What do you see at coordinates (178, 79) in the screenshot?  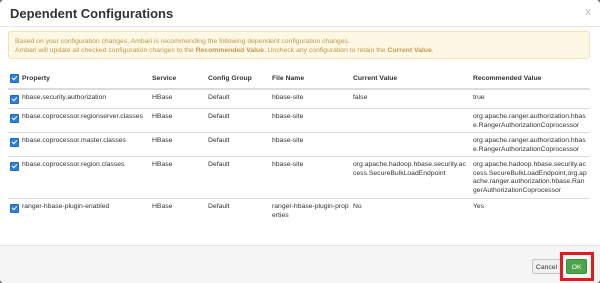 I see `header-service: Service` at bounding box center [178, 79].